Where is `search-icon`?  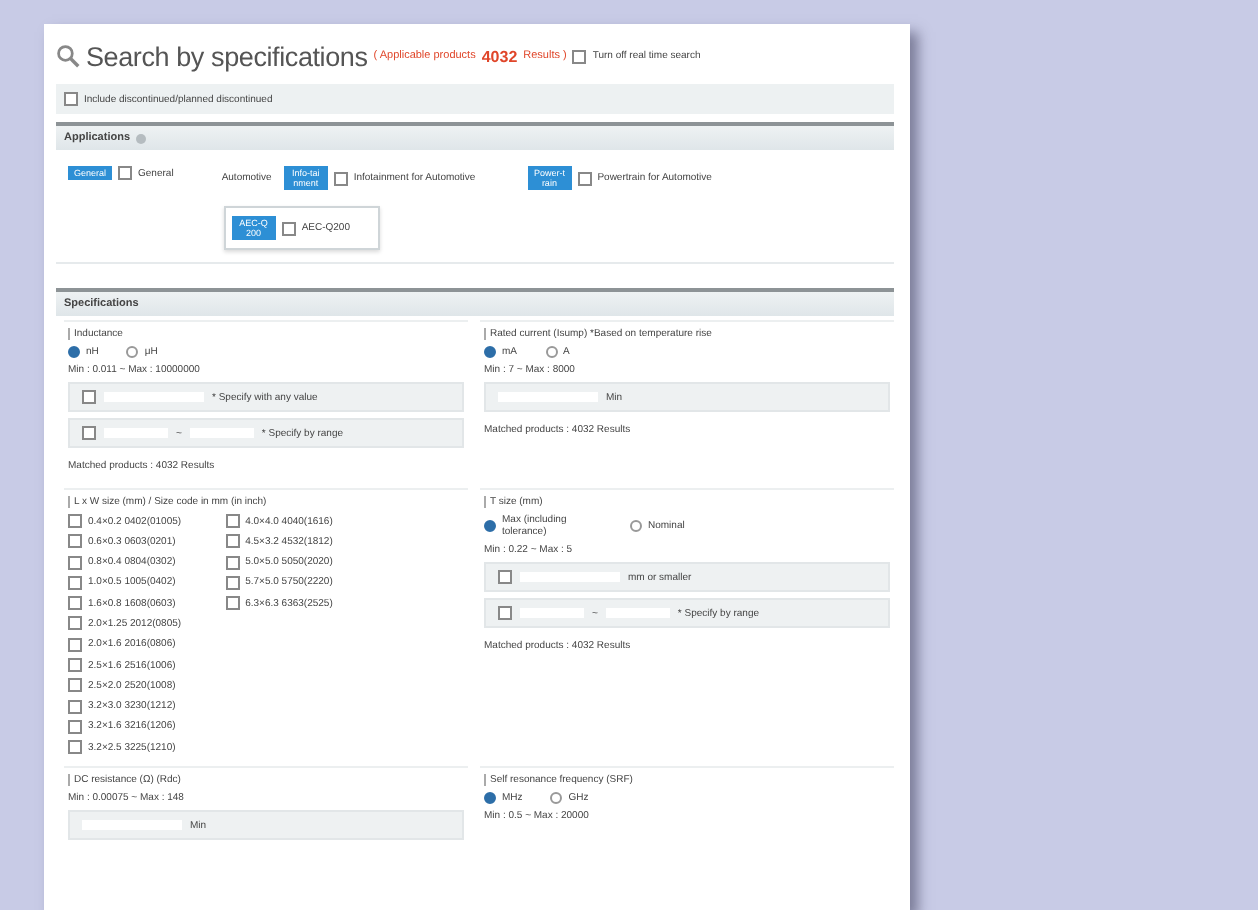
search-icon is located at coordinates (68, 56).